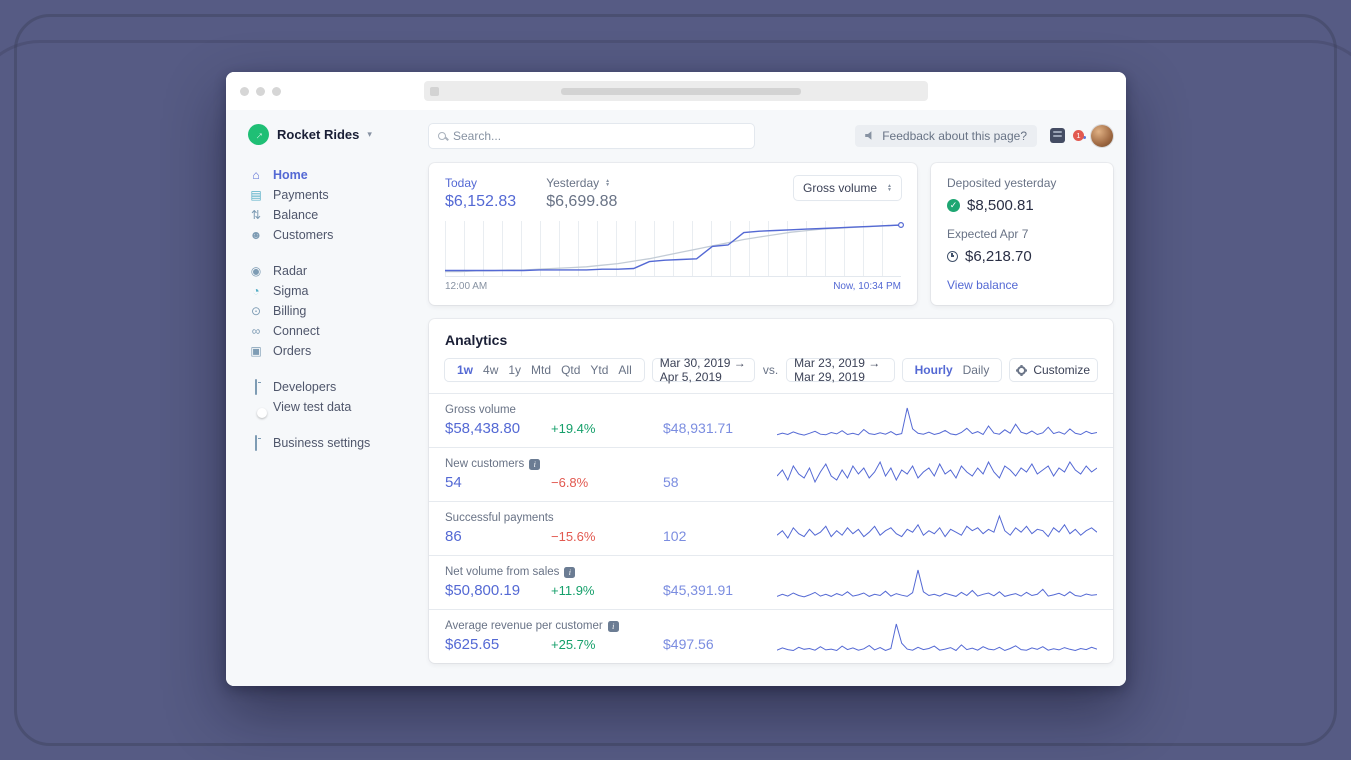 This screenshot has width=1351, height=760. I want to click on docs-icon, so click(1057, 135).